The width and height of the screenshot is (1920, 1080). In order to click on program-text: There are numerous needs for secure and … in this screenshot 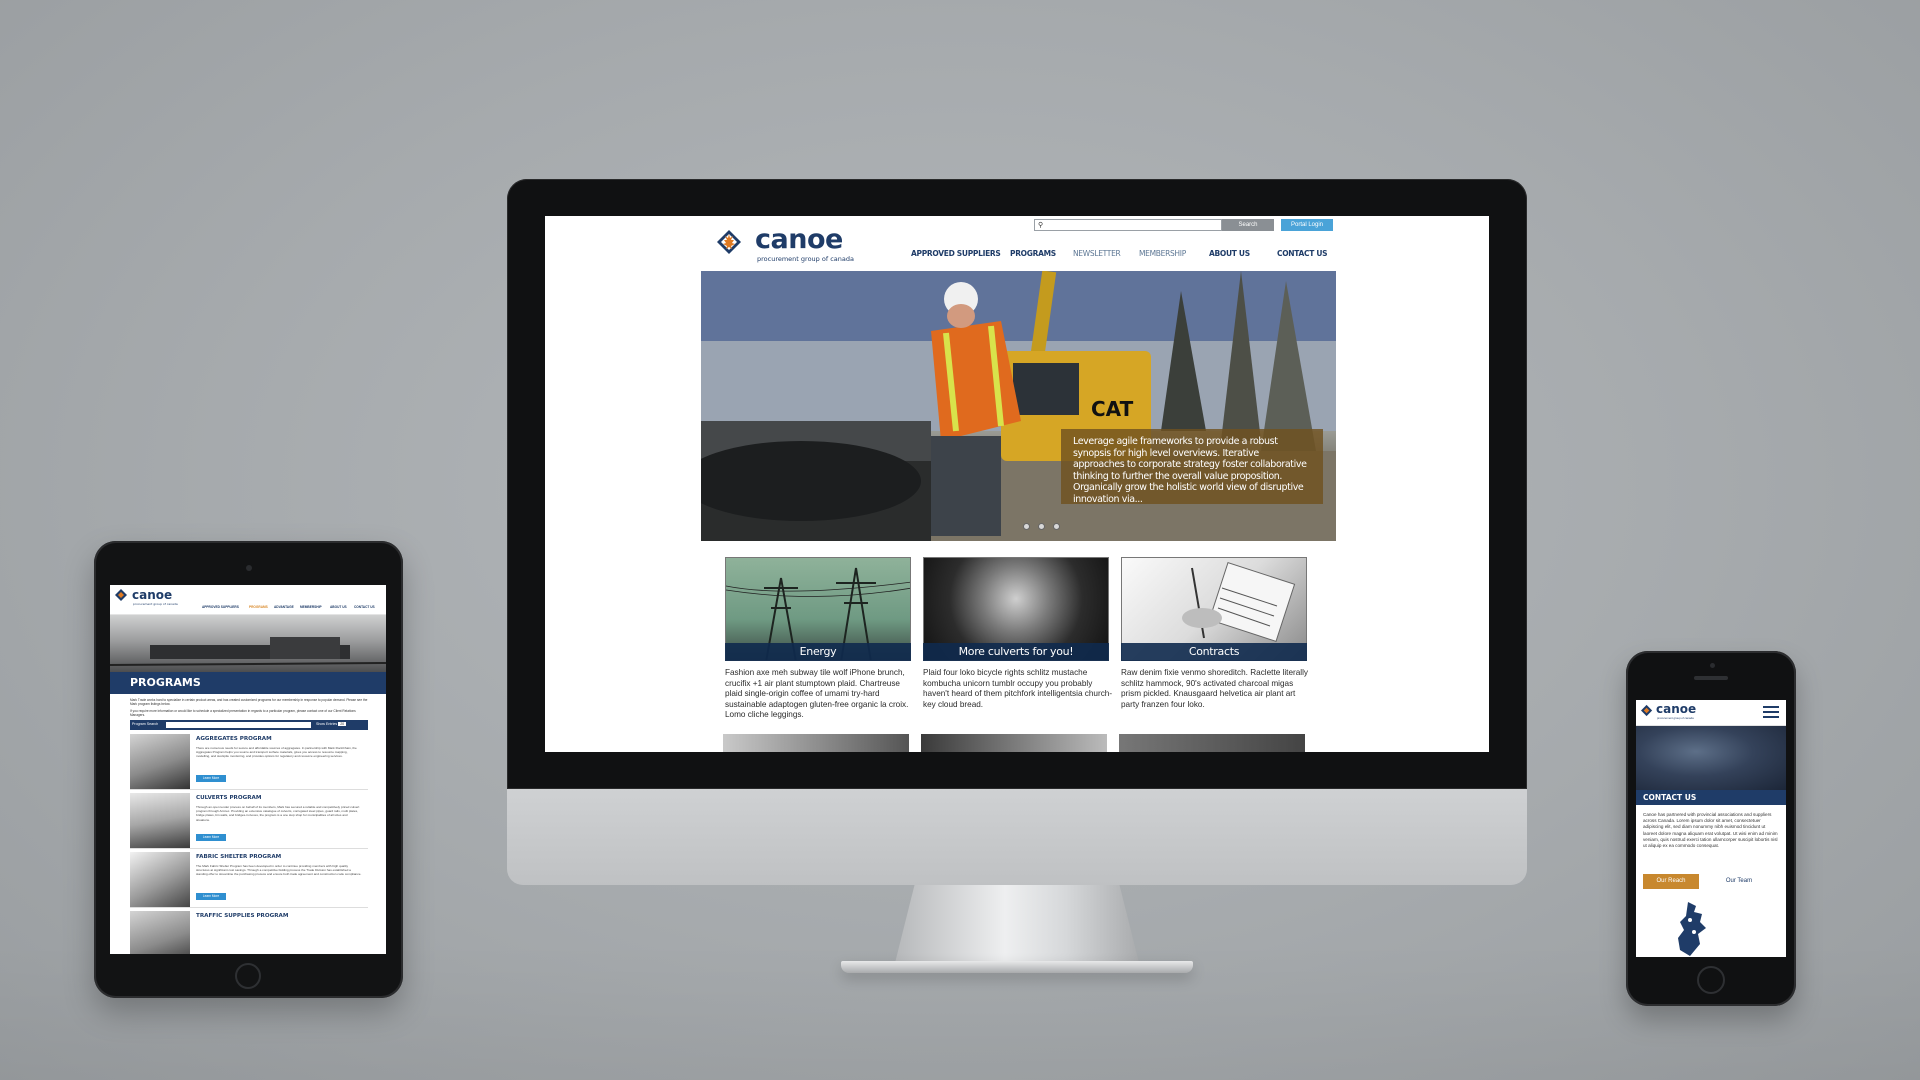, I will do `click(276, 752)`.